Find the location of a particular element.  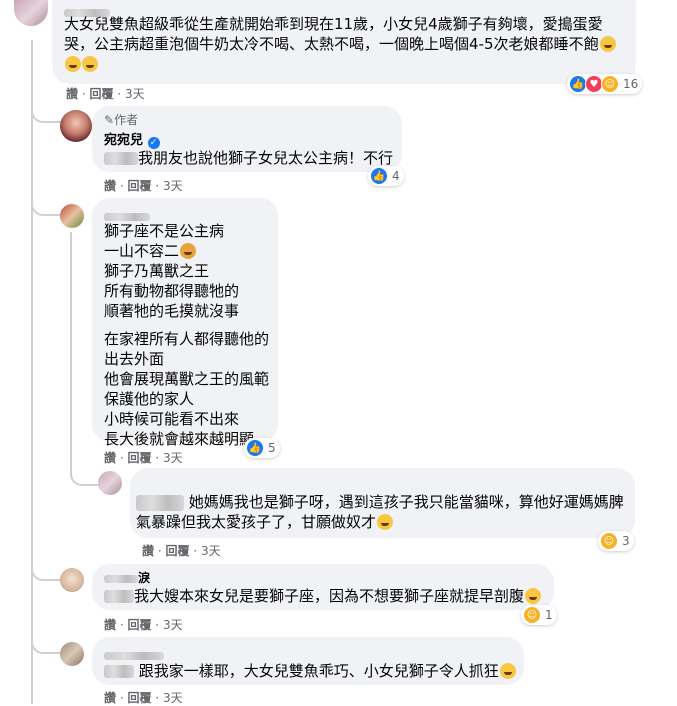

comment-line: 一山不容二 is located at coordinates (186, 251).